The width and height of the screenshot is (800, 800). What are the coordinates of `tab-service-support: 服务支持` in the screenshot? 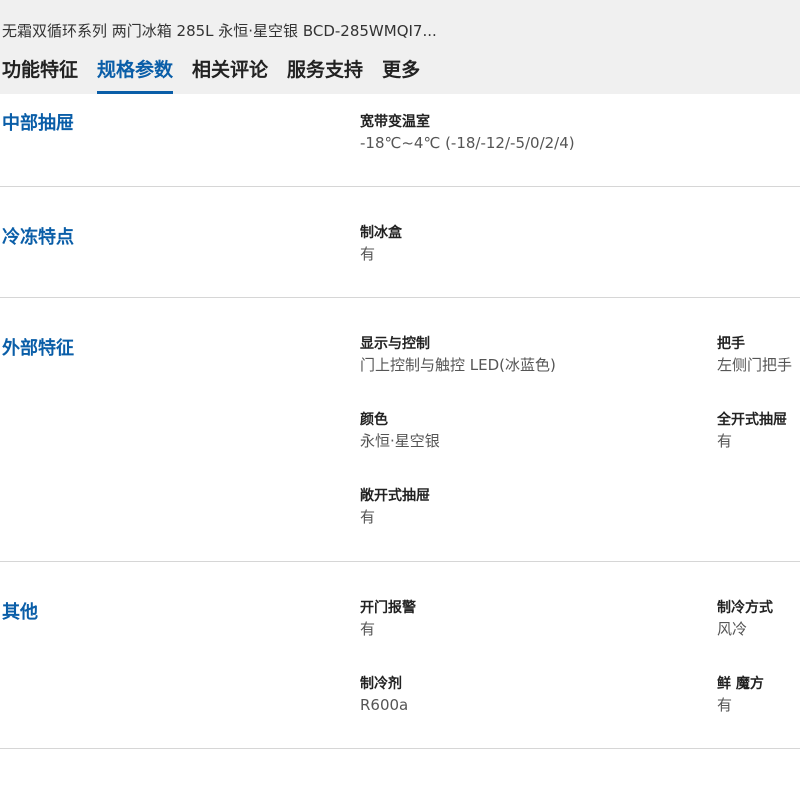 It's located at (325, 75).